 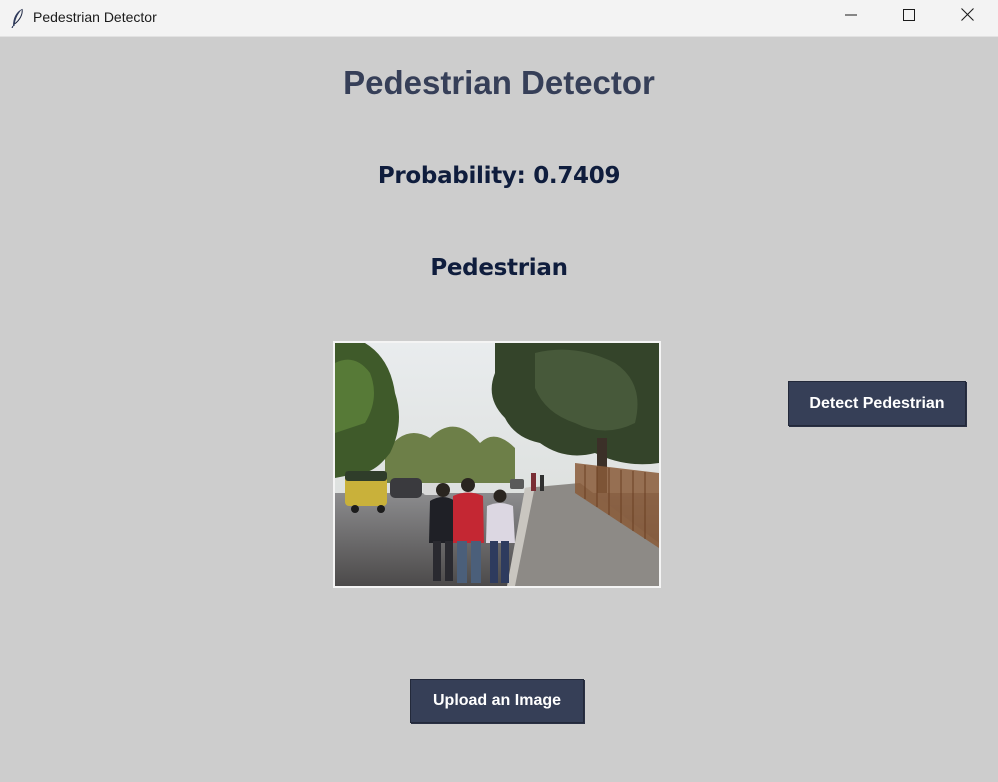 What do you see at coordinates (499, 82) in the screenshot?
I see `page-title: Pedestrian Detector` at bounding box center [499, 82].